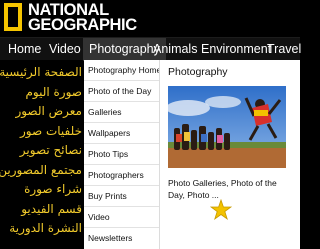 The width and height of the screenshot is (320, 249). I want to click on menu-item-galleries: Galleries, so click(121, 112).